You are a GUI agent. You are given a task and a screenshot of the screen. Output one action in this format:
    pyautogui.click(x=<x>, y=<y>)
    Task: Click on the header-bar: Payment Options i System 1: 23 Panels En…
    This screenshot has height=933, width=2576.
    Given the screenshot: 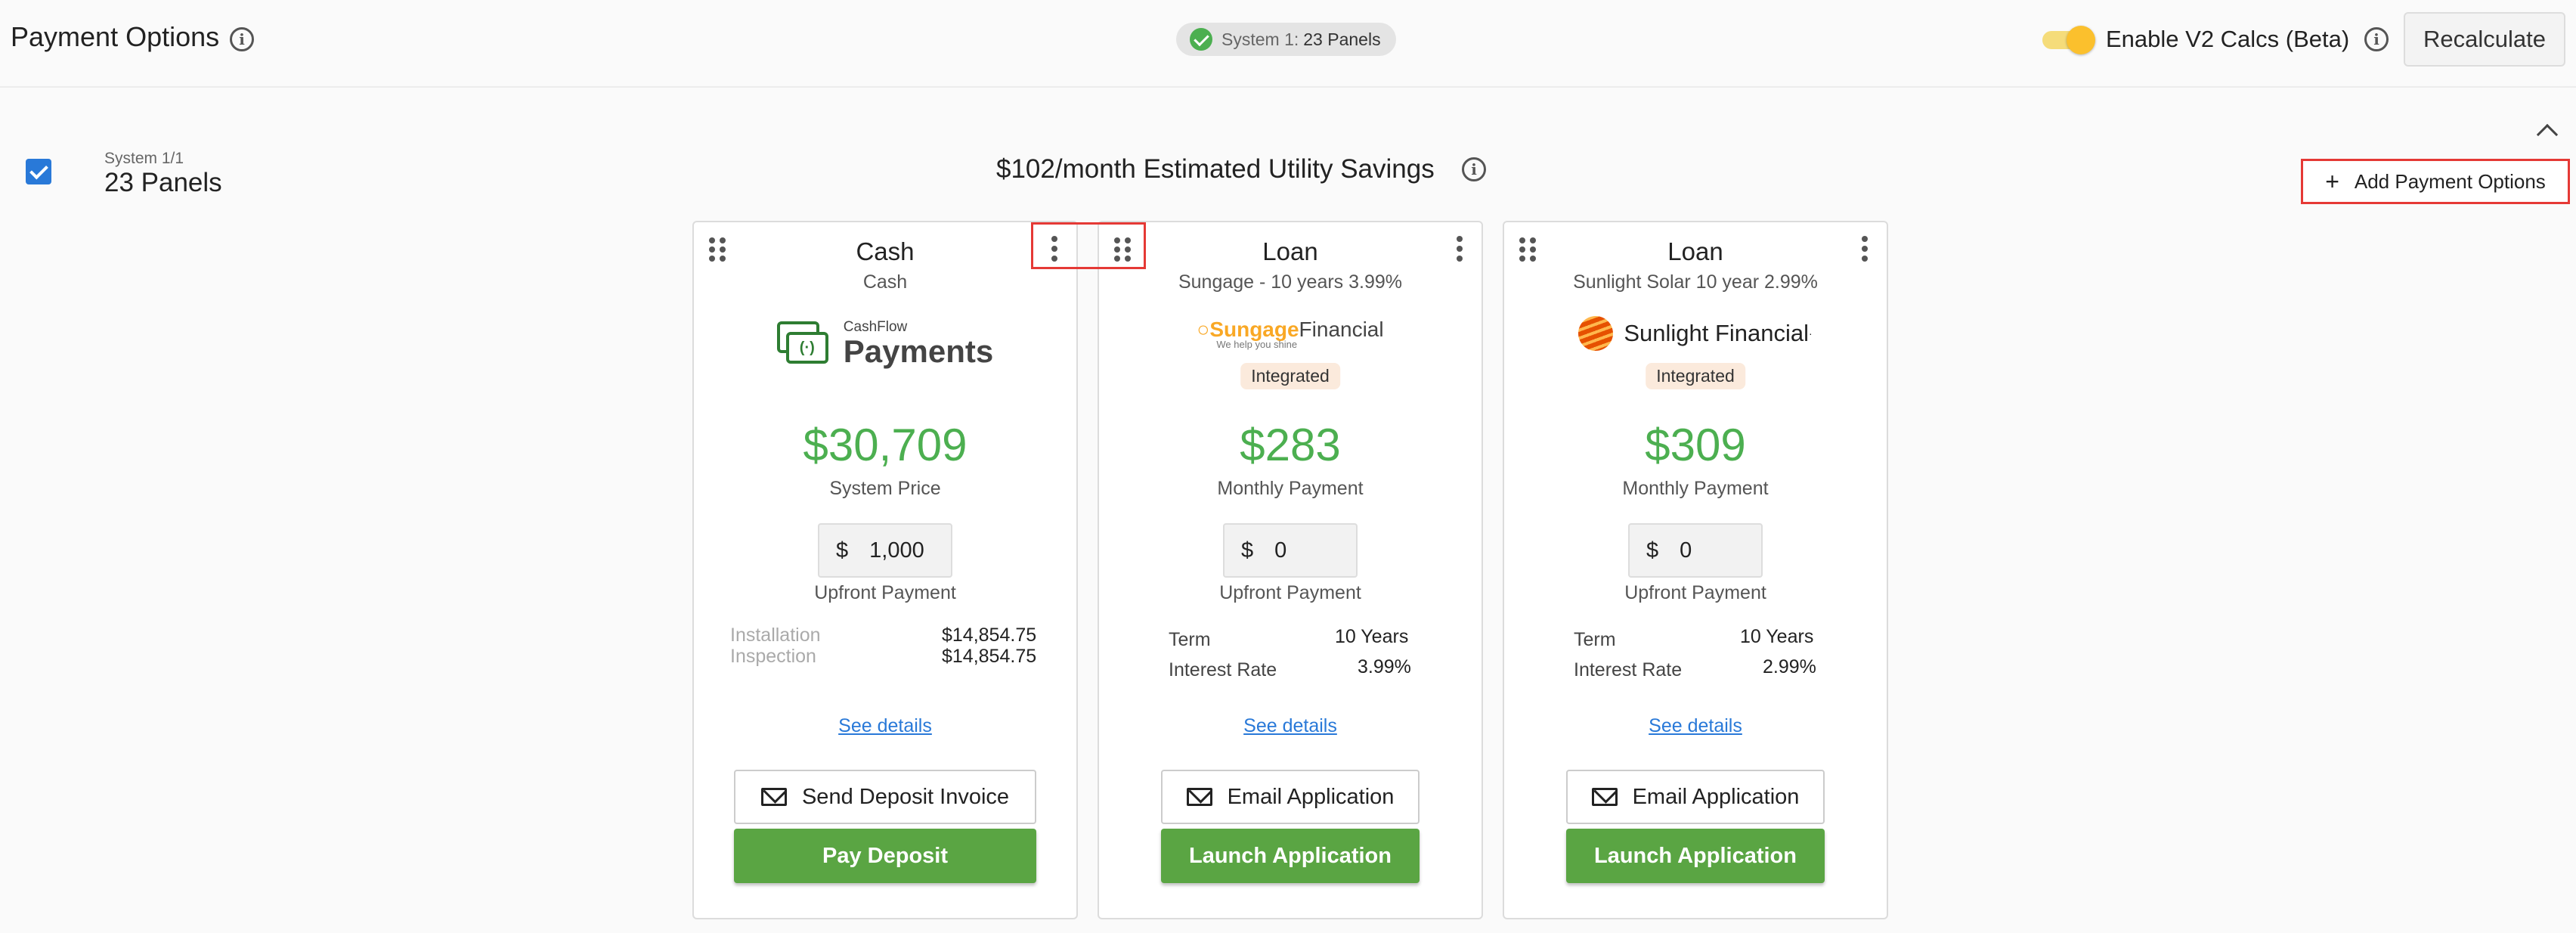 What is the action you would take?
    pyautogui.click(x=1288, y=44)
    